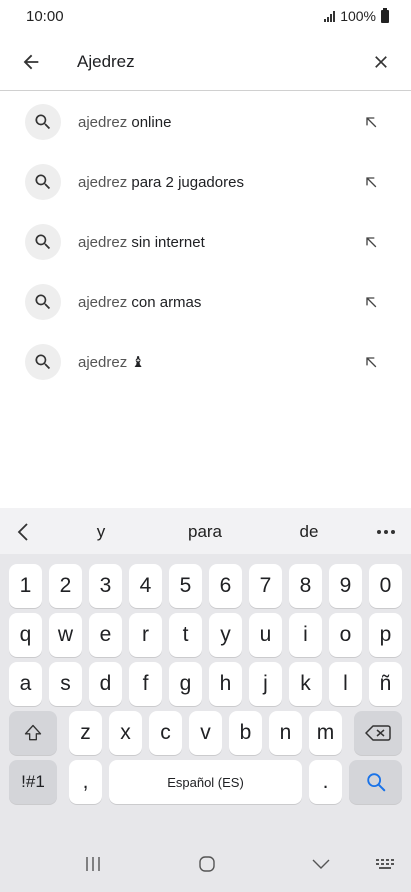 The height and width of the screenshot is (892, 411). I want to click on navigation-bar, so click(205, 863).